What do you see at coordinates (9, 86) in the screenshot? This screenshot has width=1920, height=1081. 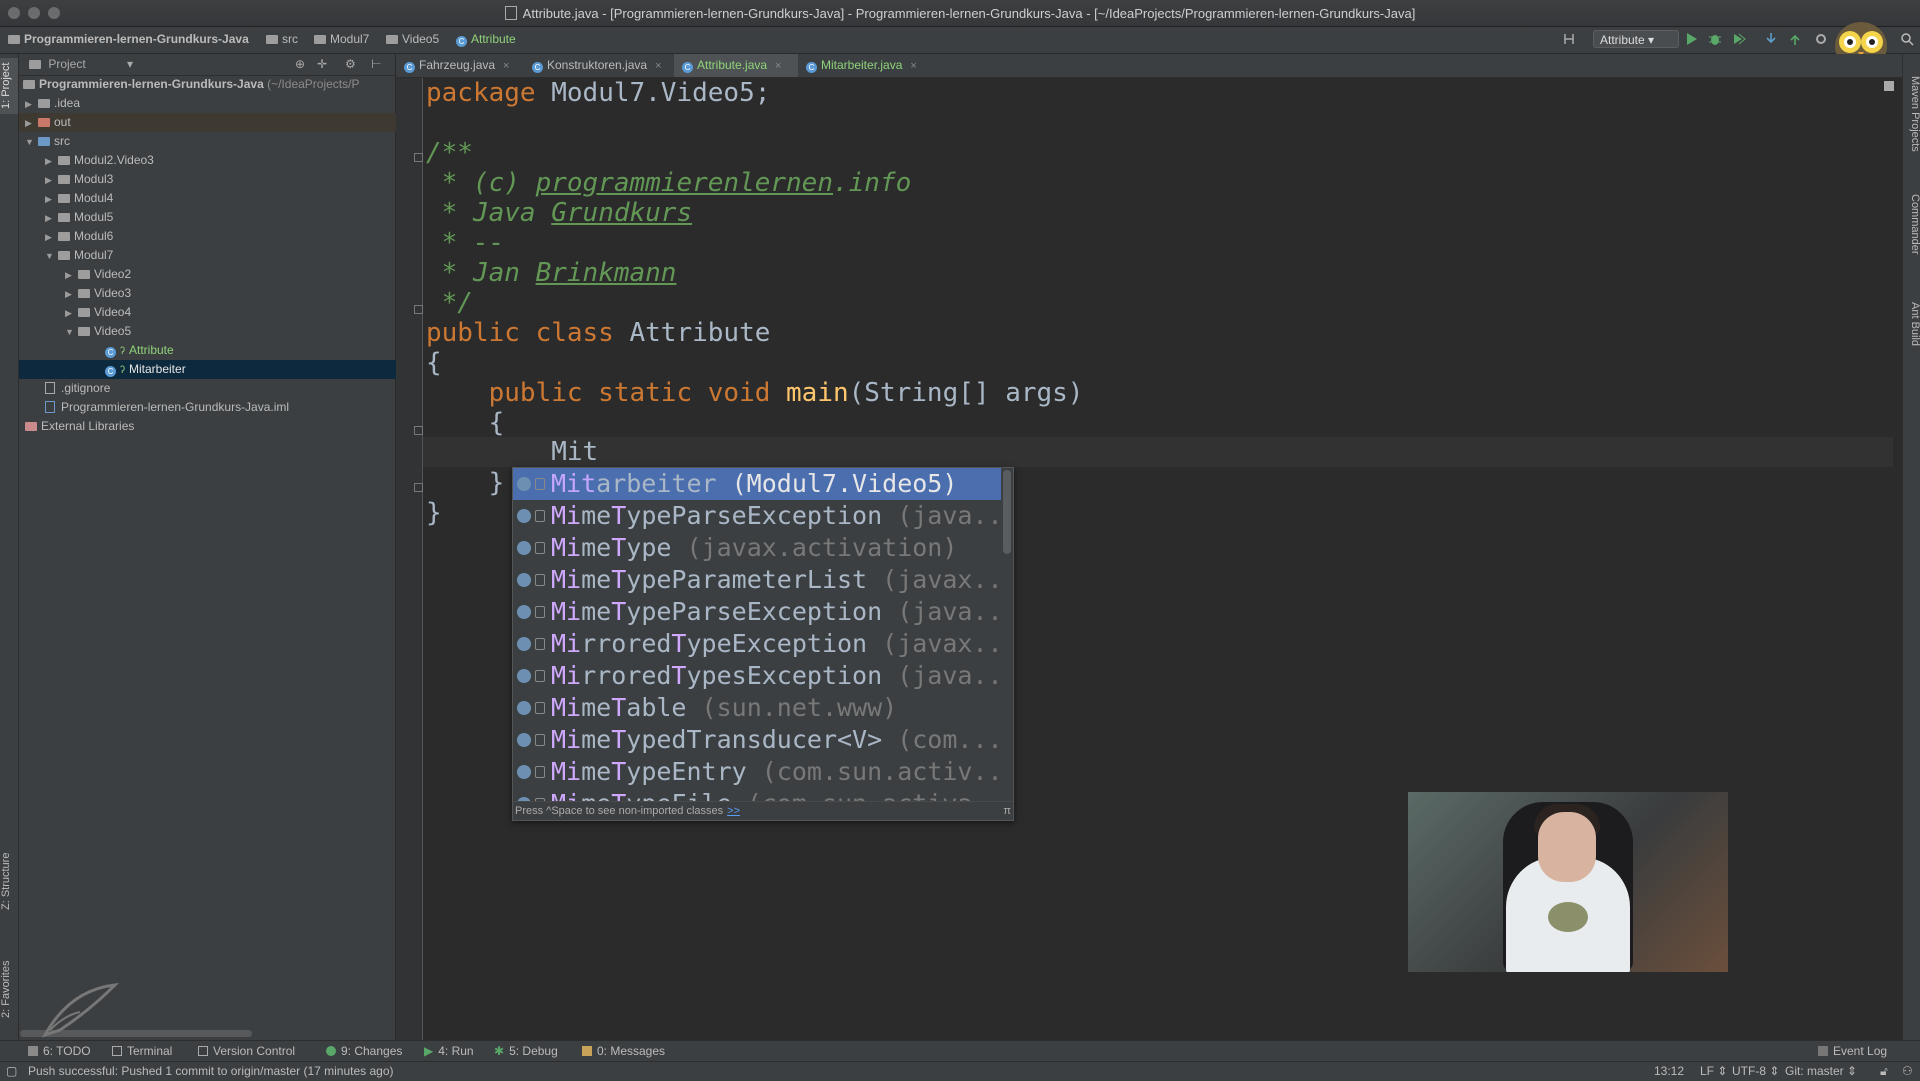 I see `project-tool-tab: 1: Project` at bounding box center [9, 86].